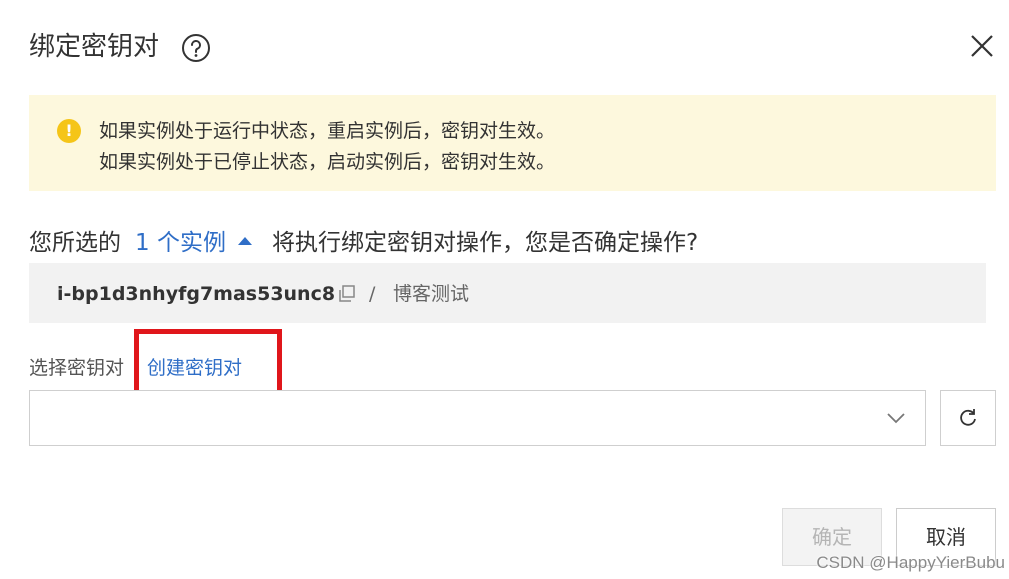  What do you see at coordinates (347, 294) in the screenshot?
I see `copy-icon` at bounding box center [347, 294].